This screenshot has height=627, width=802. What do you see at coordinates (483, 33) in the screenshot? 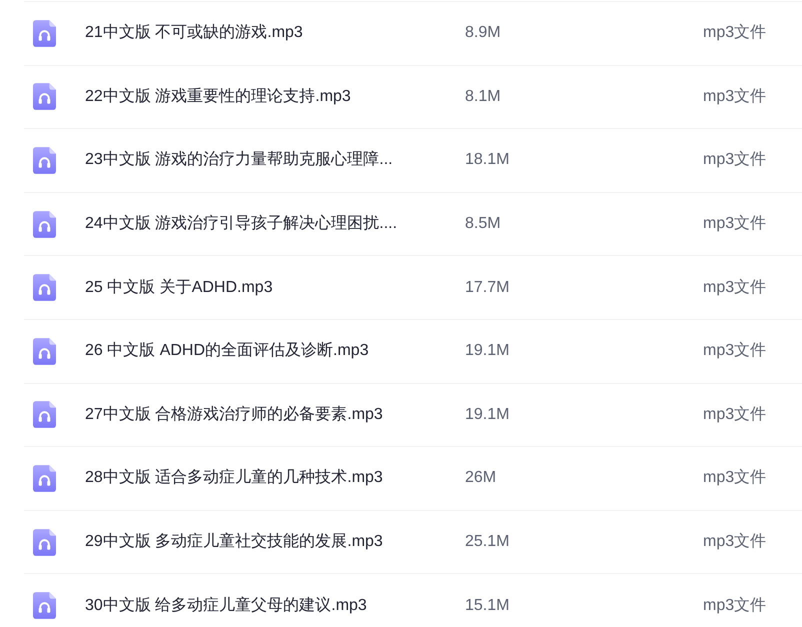
I see `file-size: 8.9M` at bounding box center [483, 33].